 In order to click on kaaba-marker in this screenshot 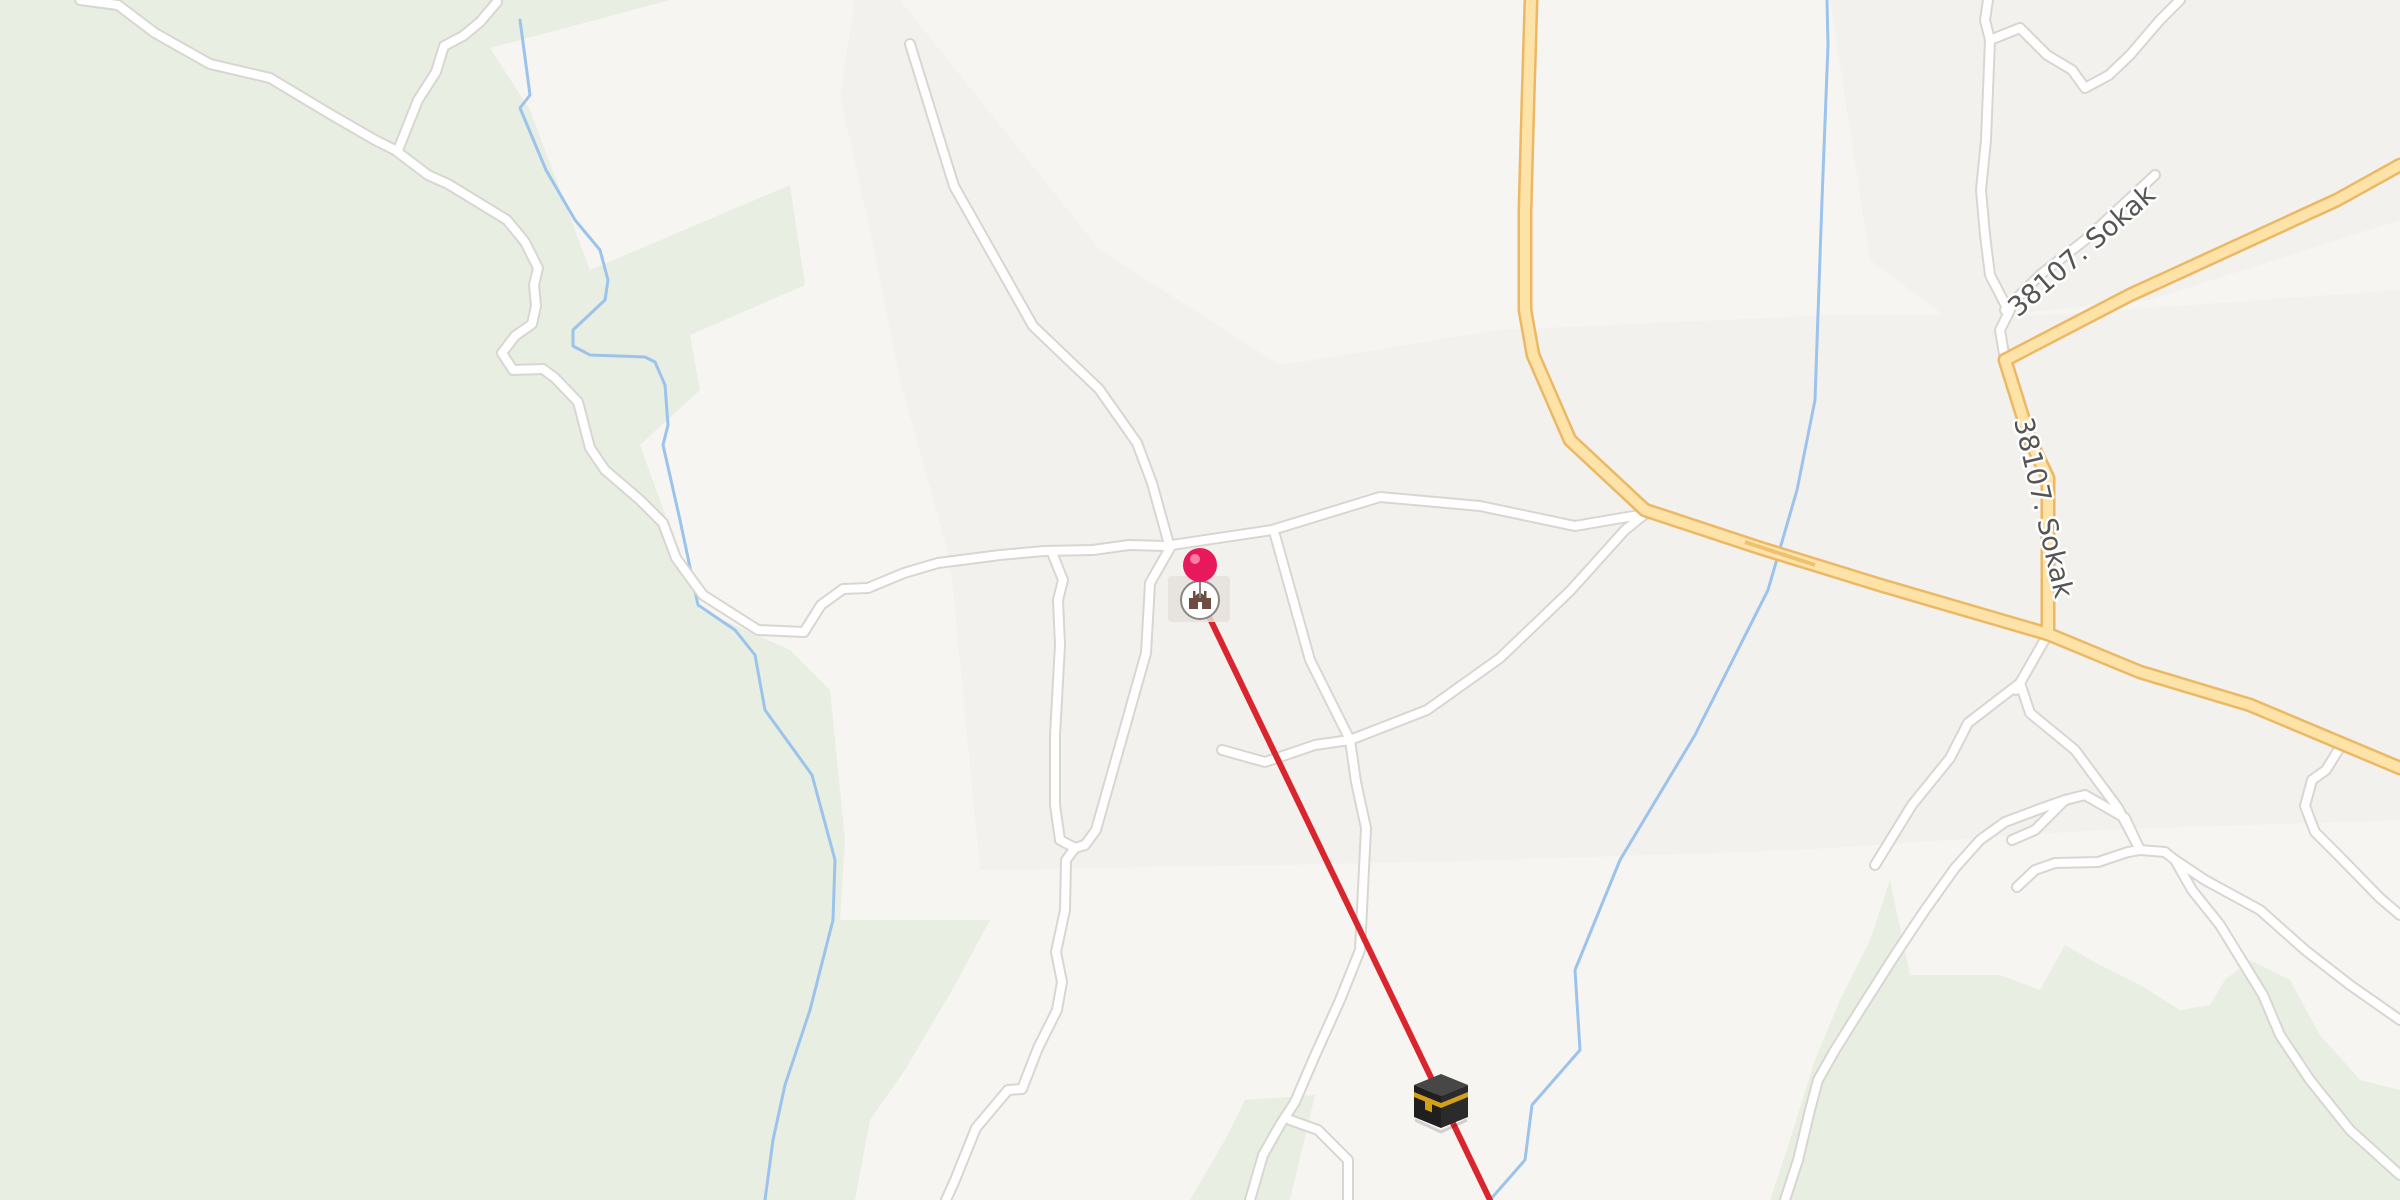, I will do `click(1441, 1104)`.